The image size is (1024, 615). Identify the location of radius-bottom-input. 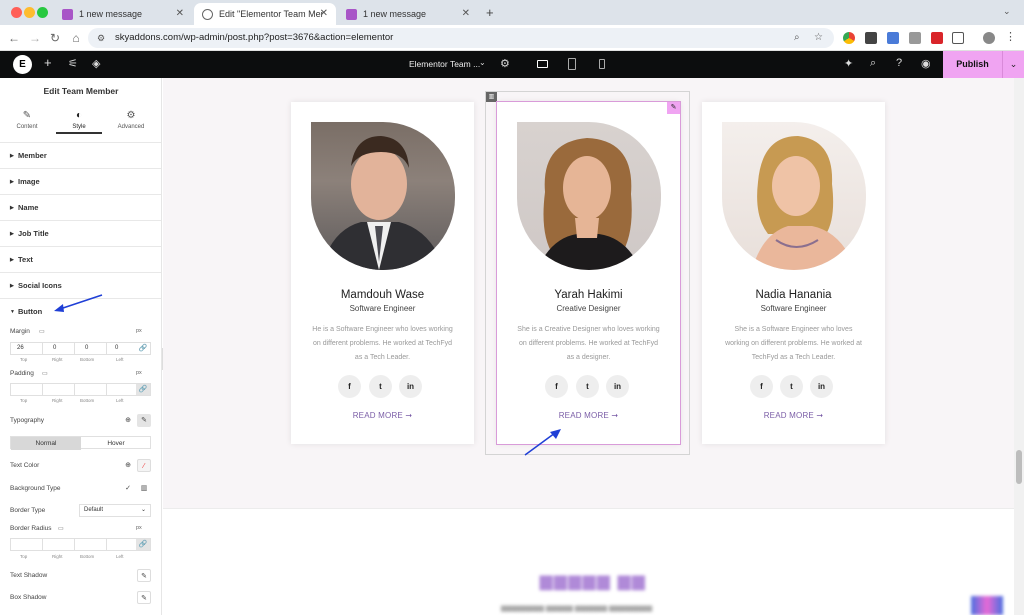
(91, 544).